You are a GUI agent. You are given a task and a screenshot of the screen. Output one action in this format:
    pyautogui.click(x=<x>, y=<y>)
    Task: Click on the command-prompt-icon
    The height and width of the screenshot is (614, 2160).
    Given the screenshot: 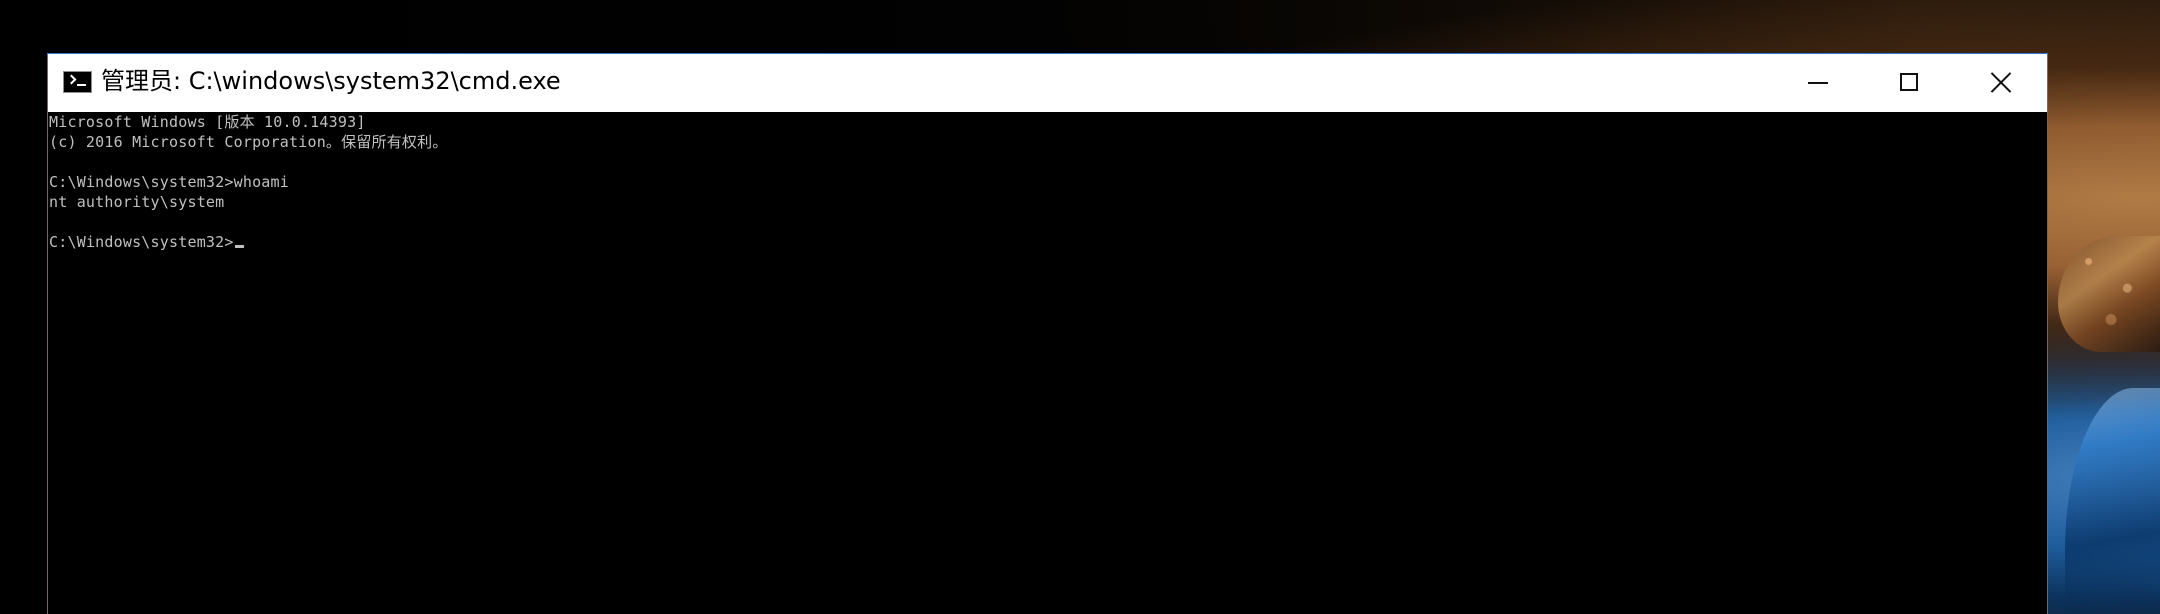 What is the action you would take?
    pyautogui.click(x=77, y=82)
    